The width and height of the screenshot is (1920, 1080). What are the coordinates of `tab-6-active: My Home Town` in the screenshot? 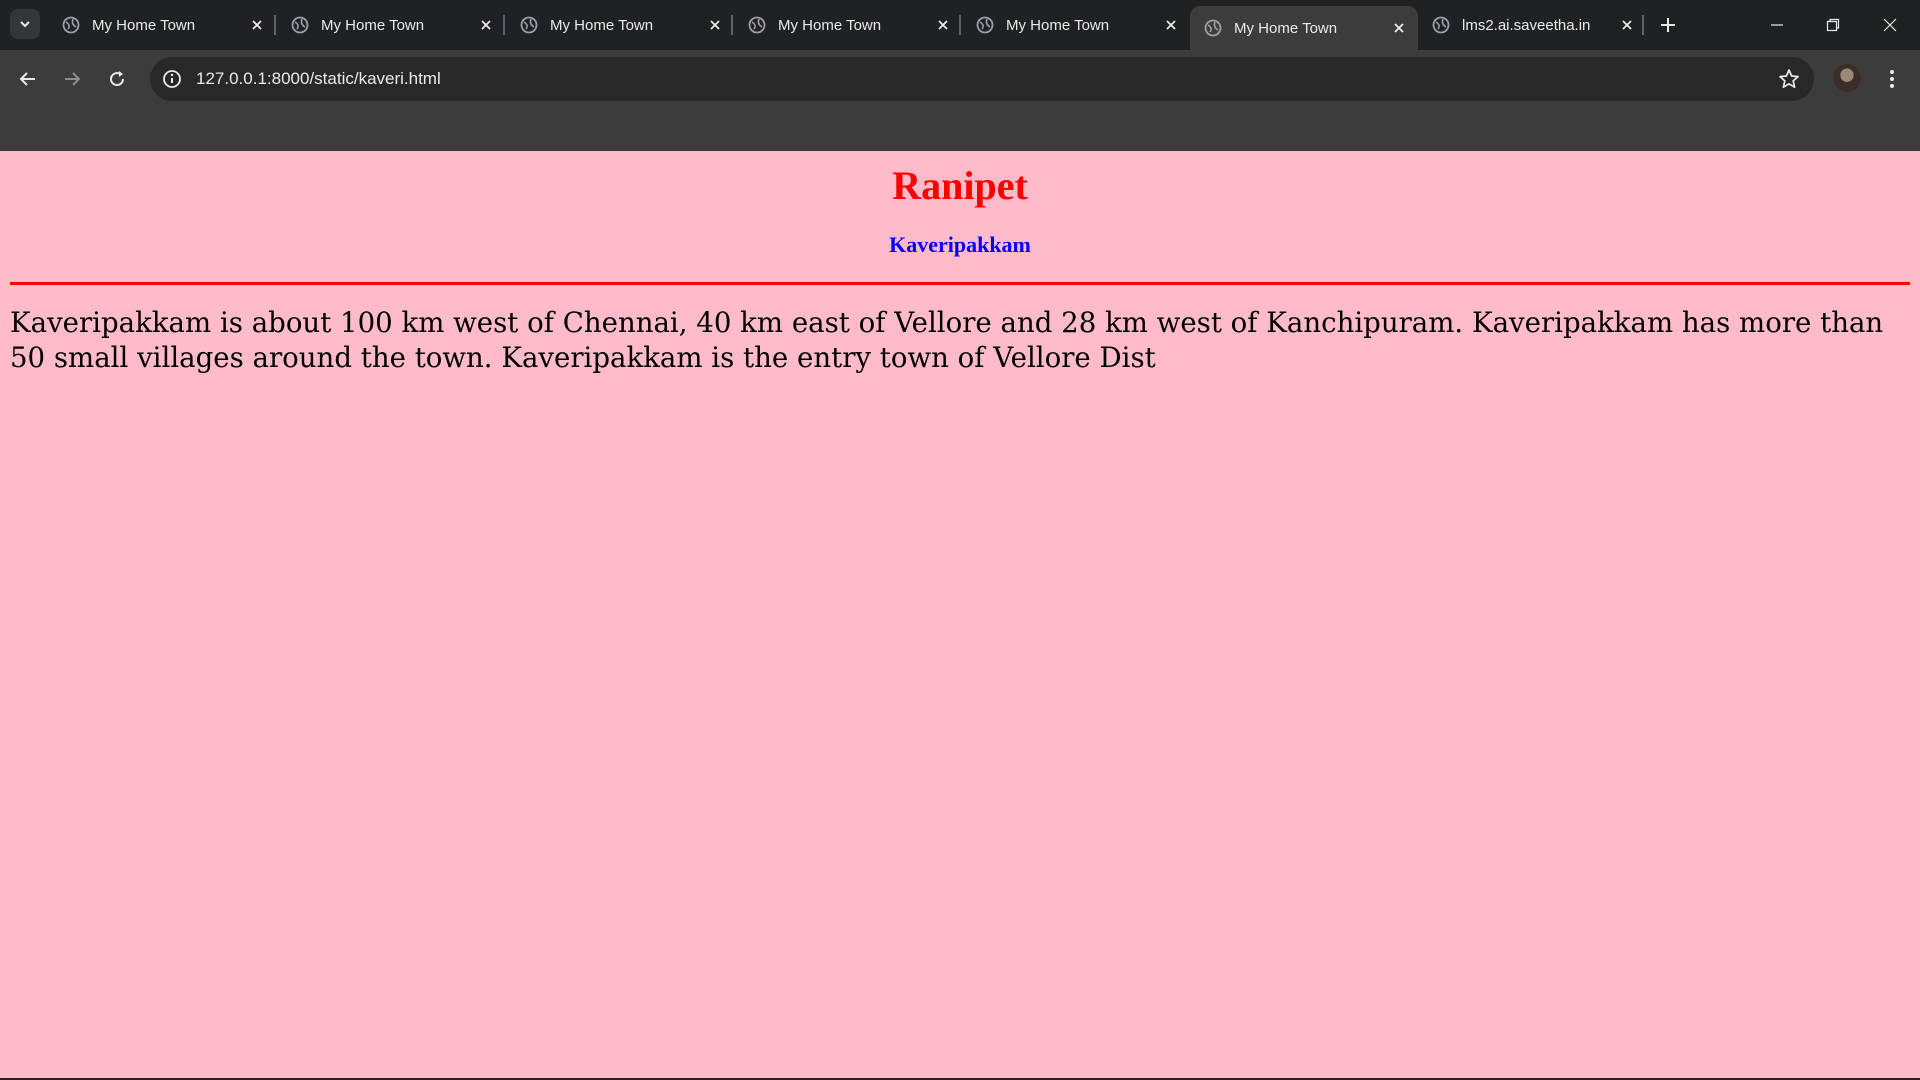 It's located at (1304, 28).